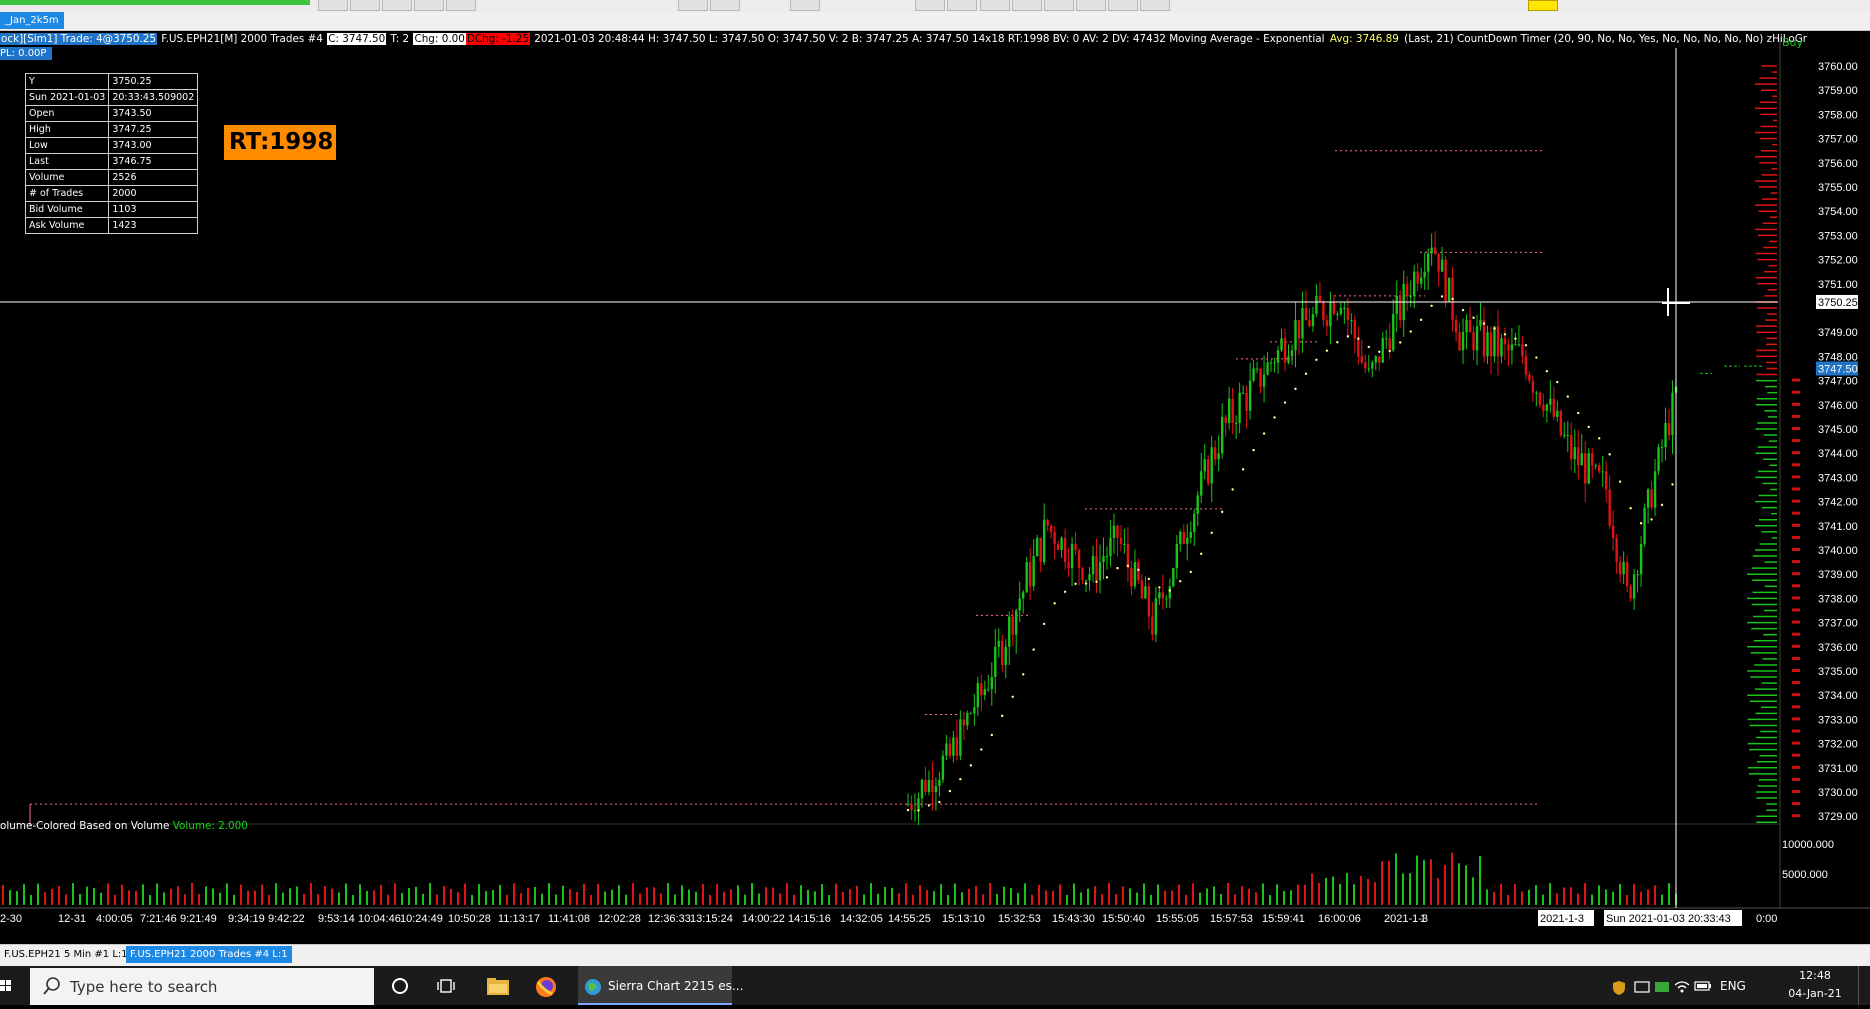 Image resolution: width=1870 pixels, height=1009 pixels. What do you see at coordinates (498, 988) in the screenshot?
I see `file-explorer-icon` at bounding box center [498, 988].